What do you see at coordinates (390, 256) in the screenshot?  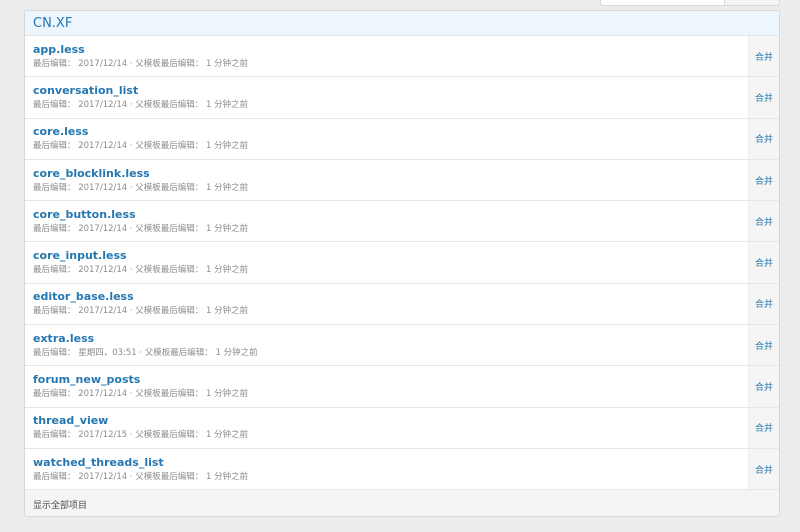 I see `template-name-link: core_input.less` at bounding box center [390, 256].